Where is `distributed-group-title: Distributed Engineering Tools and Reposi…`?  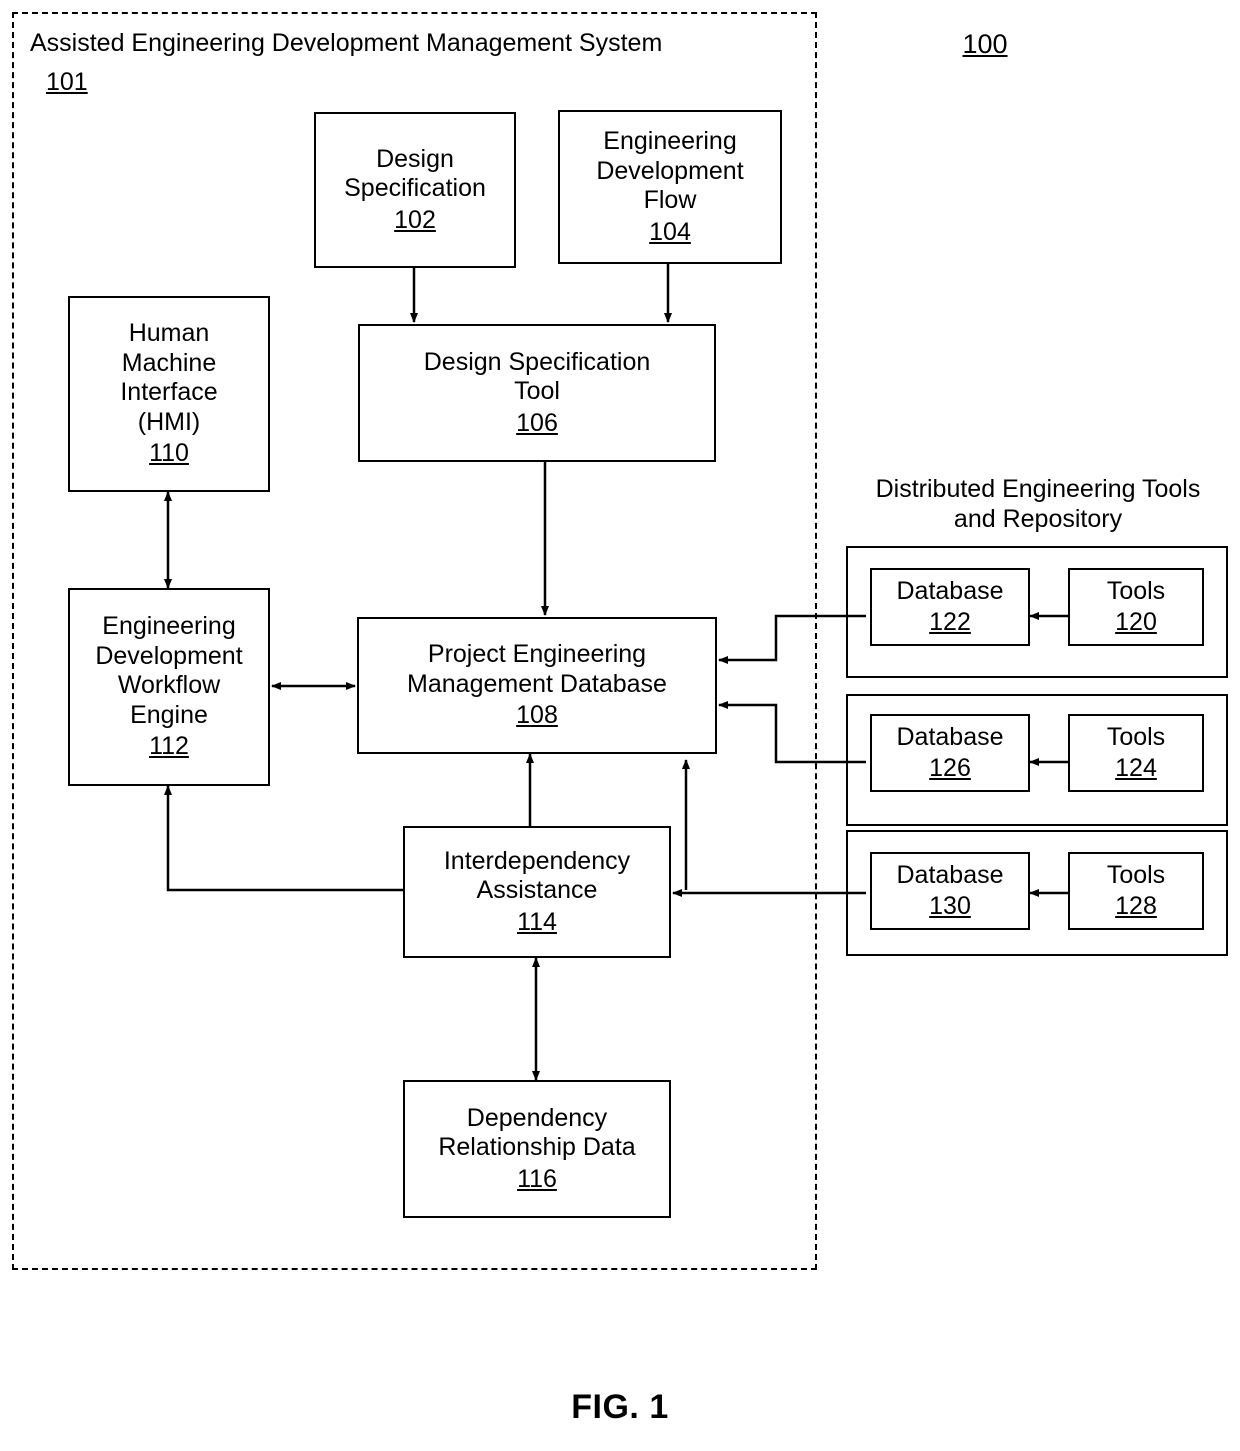
distributed-group-title: Distributed Engineering Tools and Reposi… is located at coordinates (1038, 504).